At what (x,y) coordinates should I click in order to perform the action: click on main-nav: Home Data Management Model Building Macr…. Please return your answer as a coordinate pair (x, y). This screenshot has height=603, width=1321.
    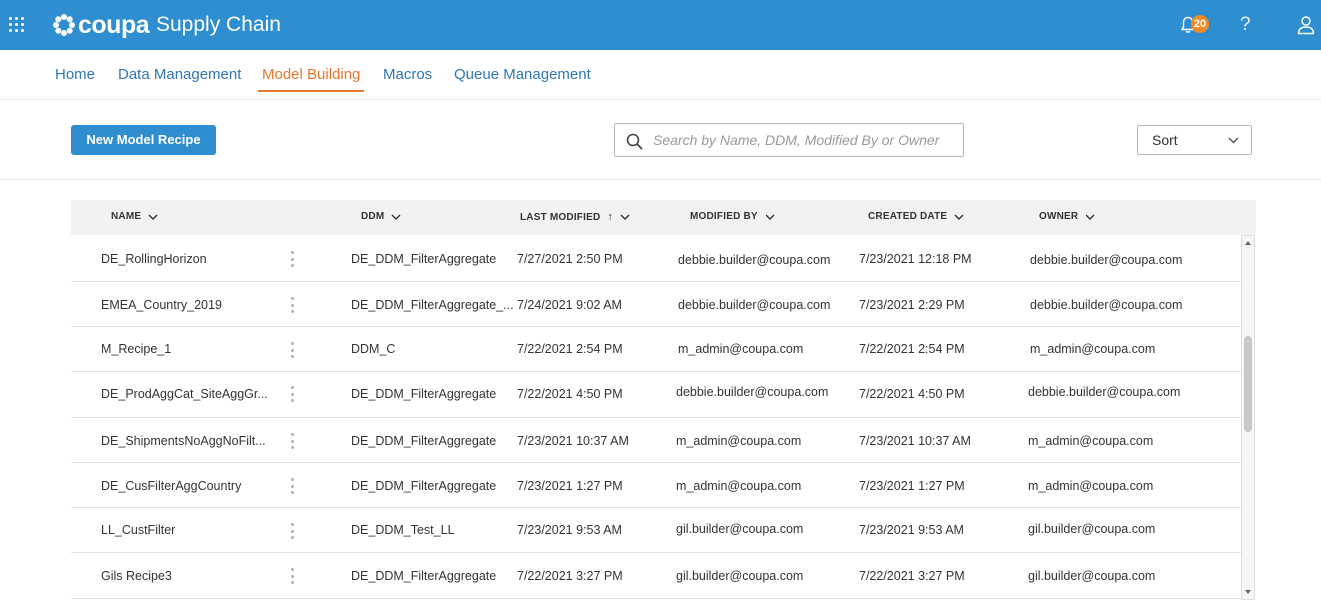
    Looking at the image, I should click on (660, 75).